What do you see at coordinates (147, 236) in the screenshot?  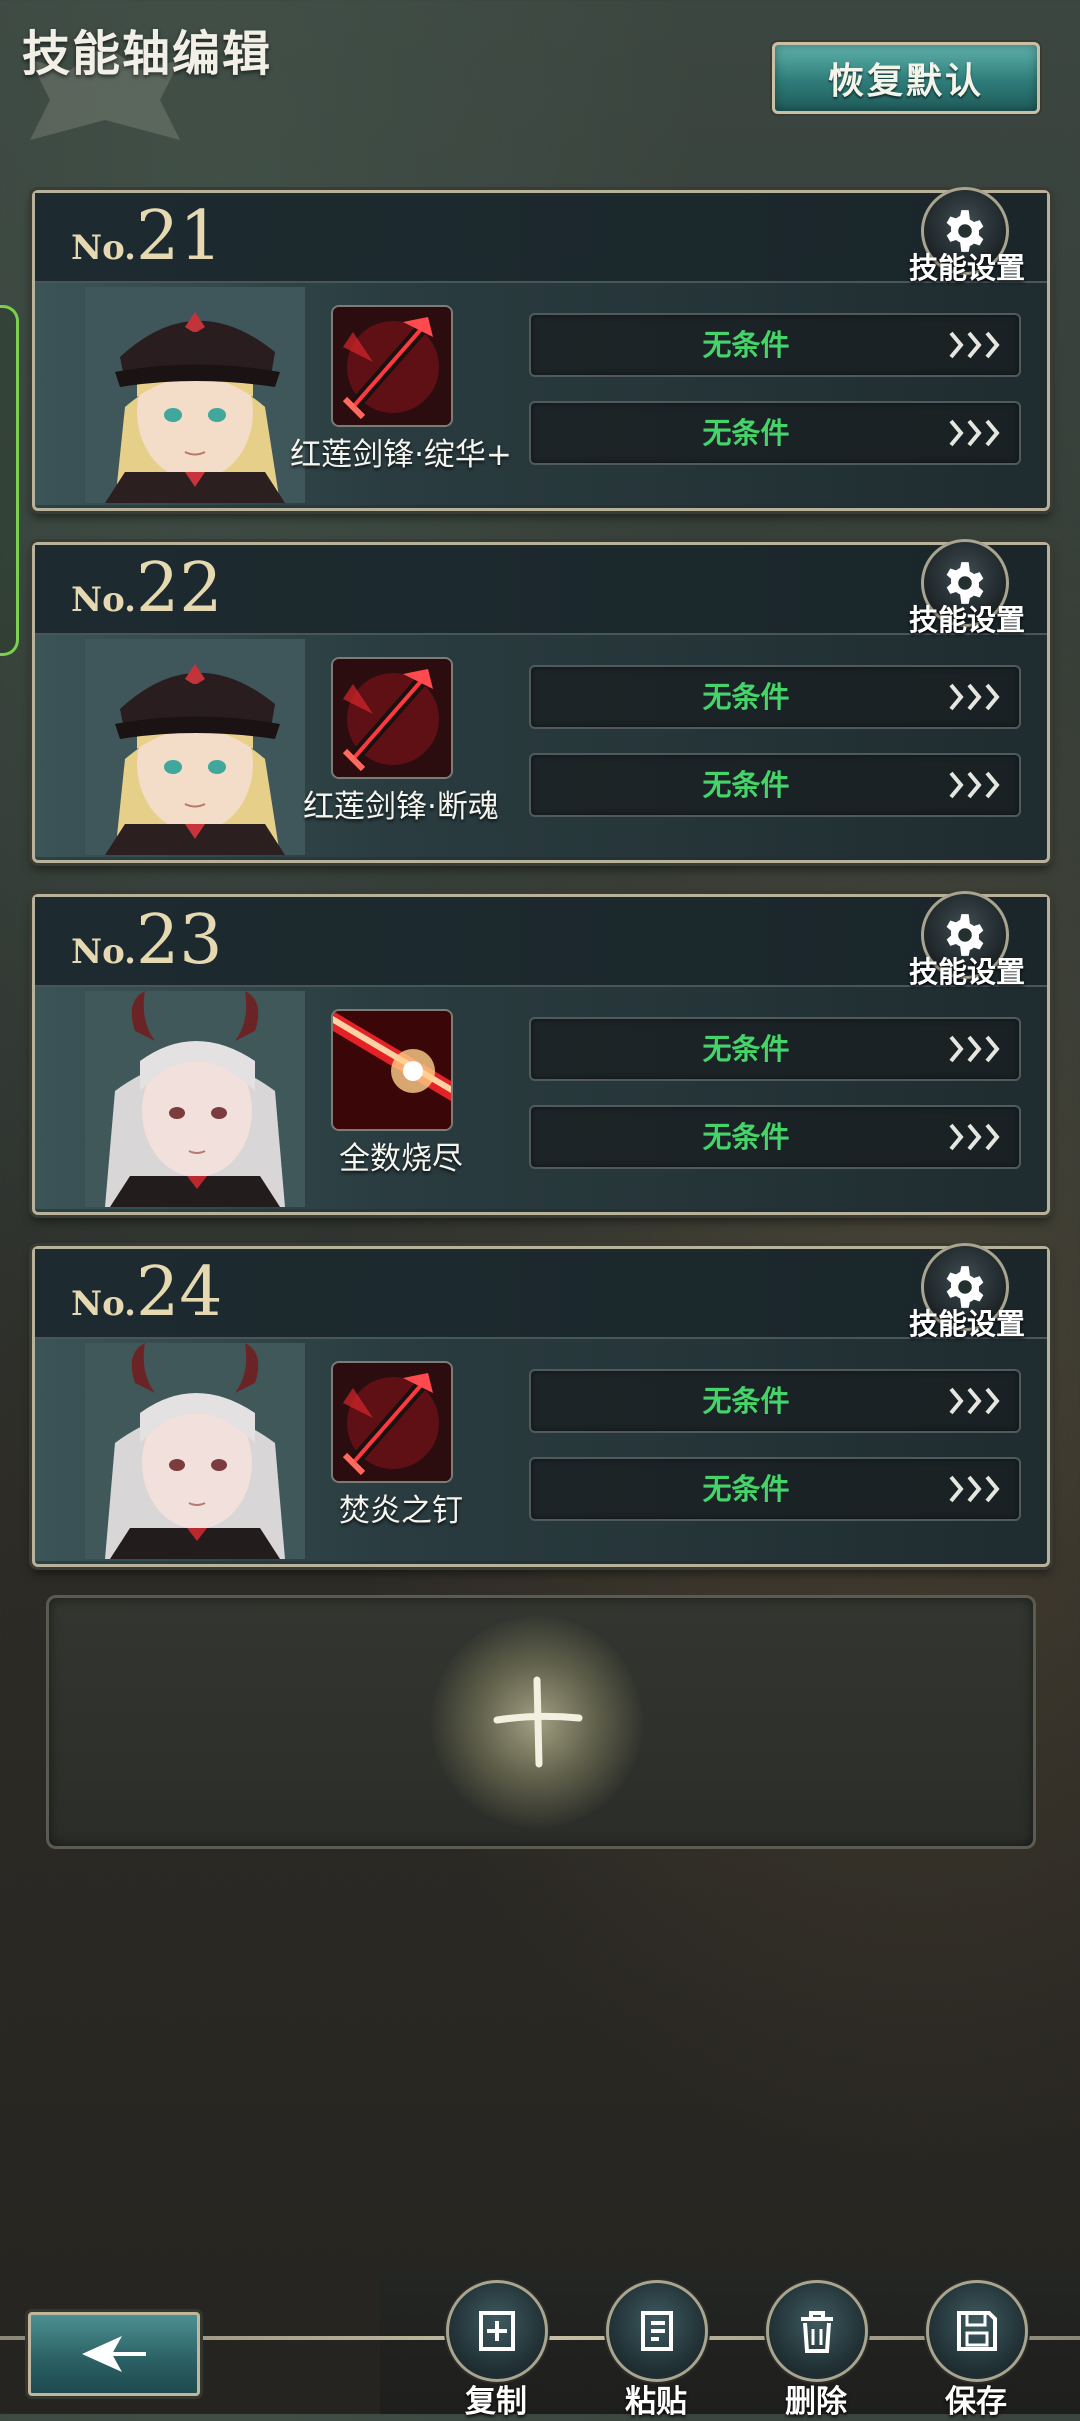 I see `card-number: No.21` at bounding box center [147, 236].